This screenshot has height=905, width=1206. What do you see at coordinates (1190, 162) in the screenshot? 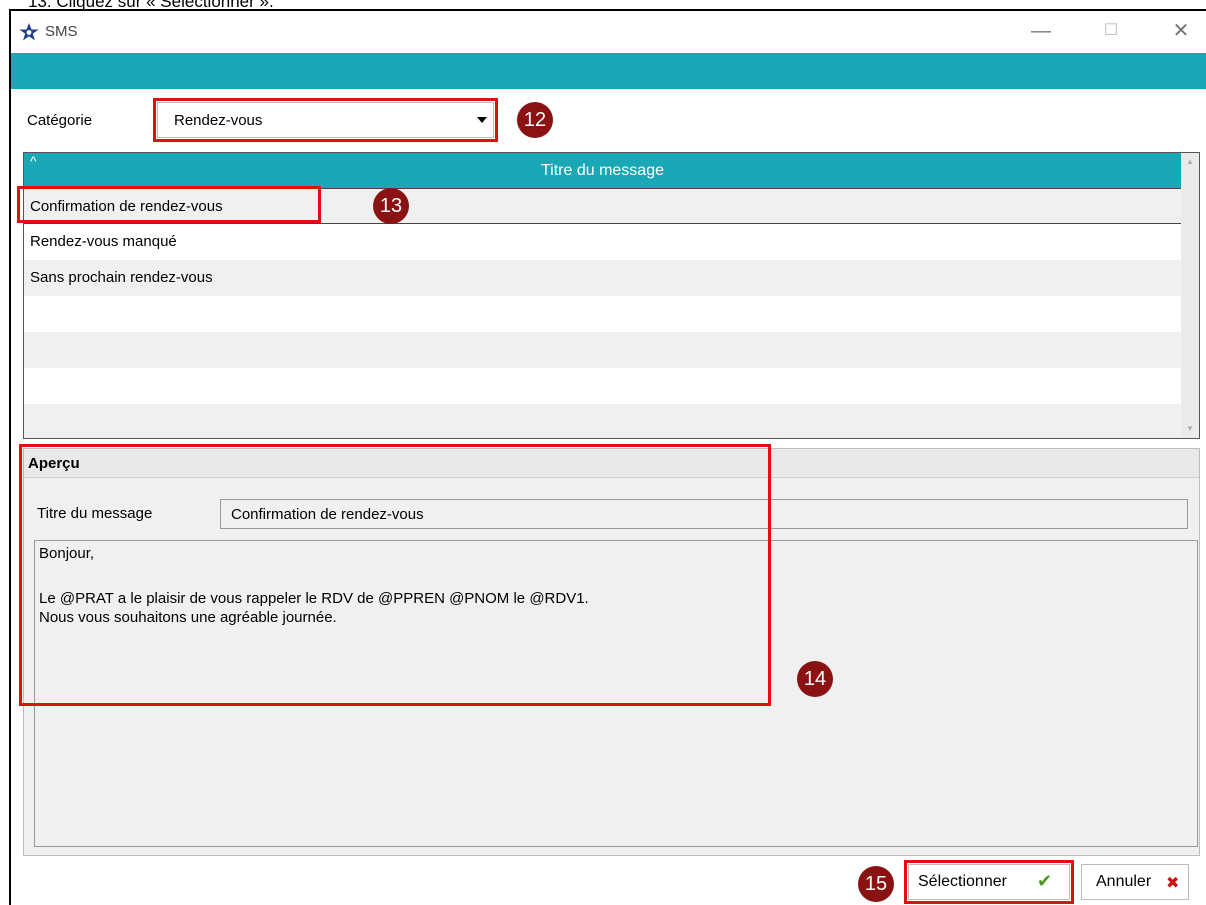
I see `scroll-up-icon: ▲` at bounding box center [1190, 162].